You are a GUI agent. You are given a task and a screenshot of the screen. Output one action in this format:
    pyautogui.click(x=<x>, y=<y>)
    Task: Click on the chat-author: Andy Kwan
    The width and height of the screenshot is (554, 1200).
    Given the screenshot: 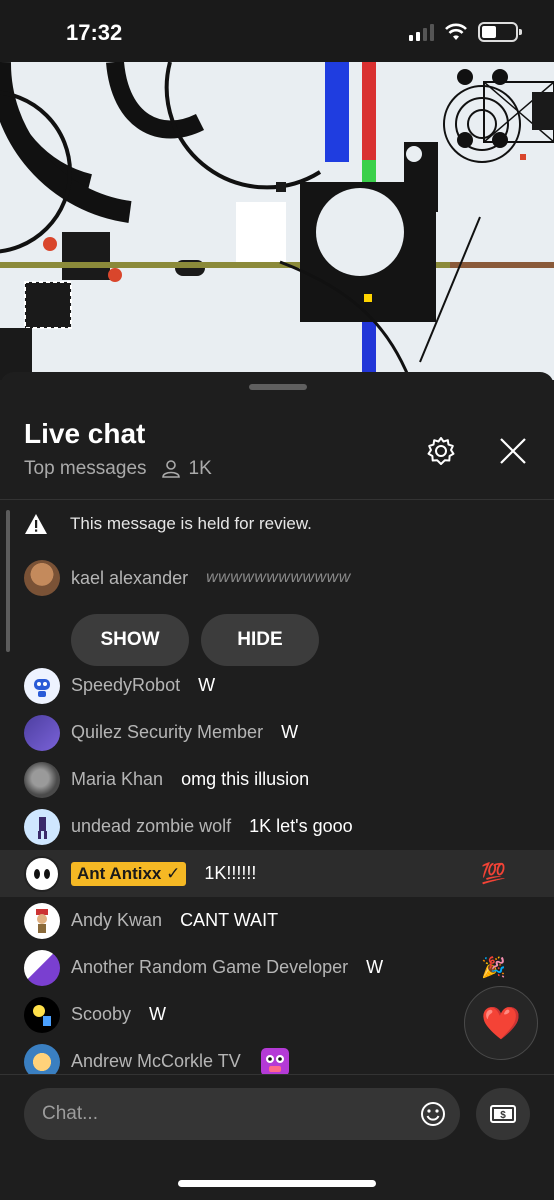 What is the action you would take?
    pyautogui.click(x=116, y=920)
    